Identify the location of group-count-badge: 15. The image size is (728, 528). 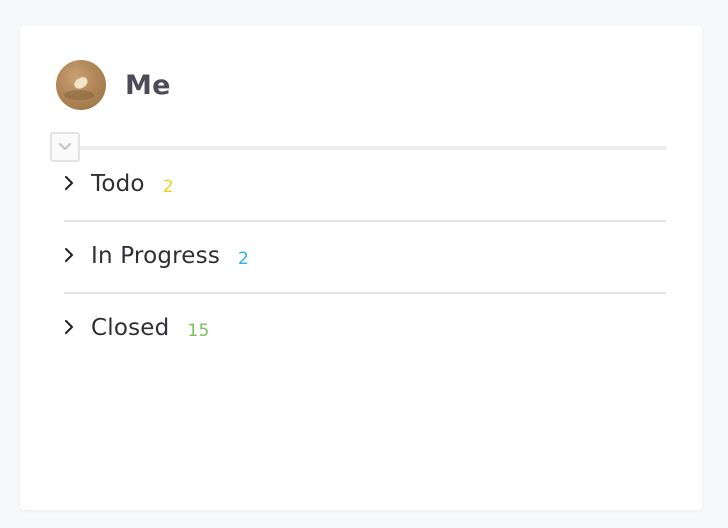
(198, 331).